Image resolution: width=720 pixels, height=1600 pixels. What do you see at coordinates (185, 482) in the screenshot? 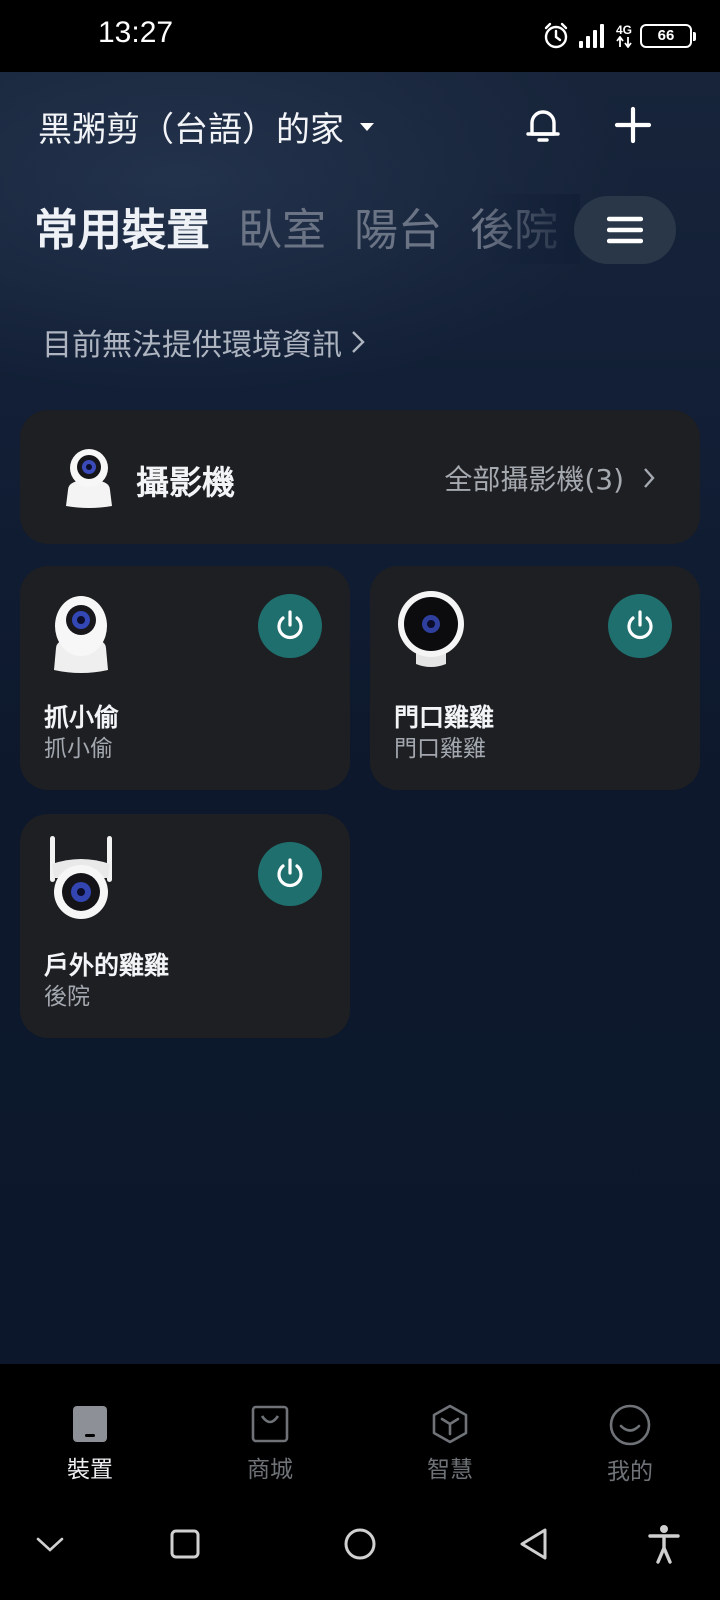
I see `camera-group-title: 攝影機` at bounding box center [185, 482].